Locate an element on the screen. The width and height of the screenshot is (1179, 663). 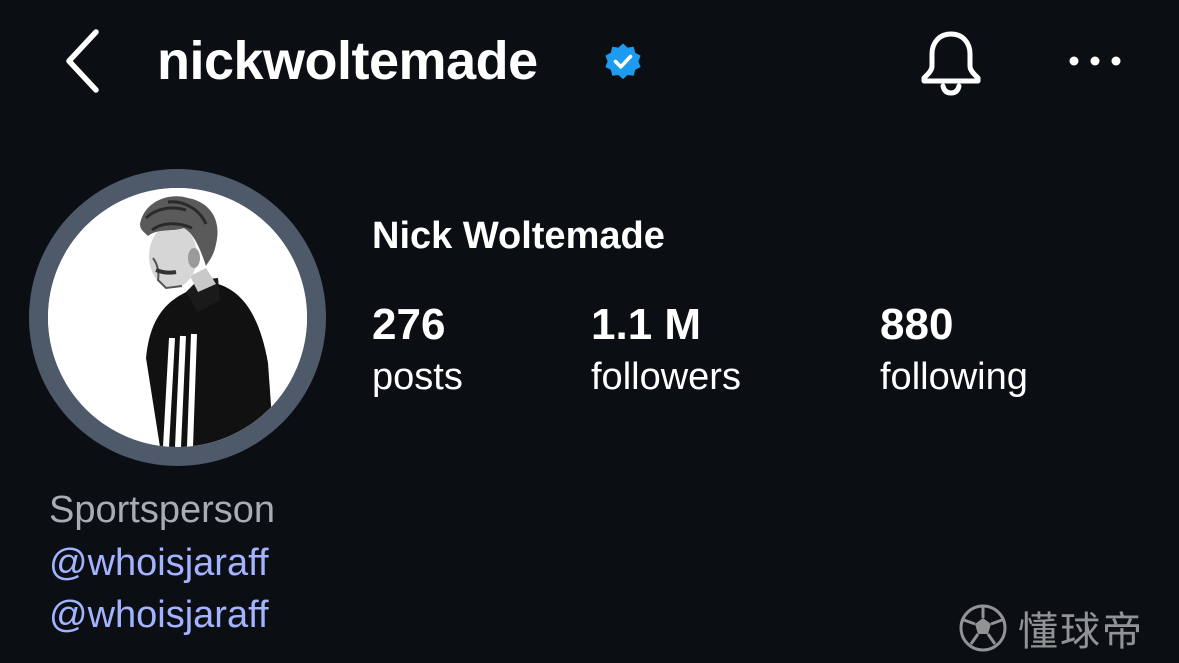
bell-icon is located at coordinates (951, 63).